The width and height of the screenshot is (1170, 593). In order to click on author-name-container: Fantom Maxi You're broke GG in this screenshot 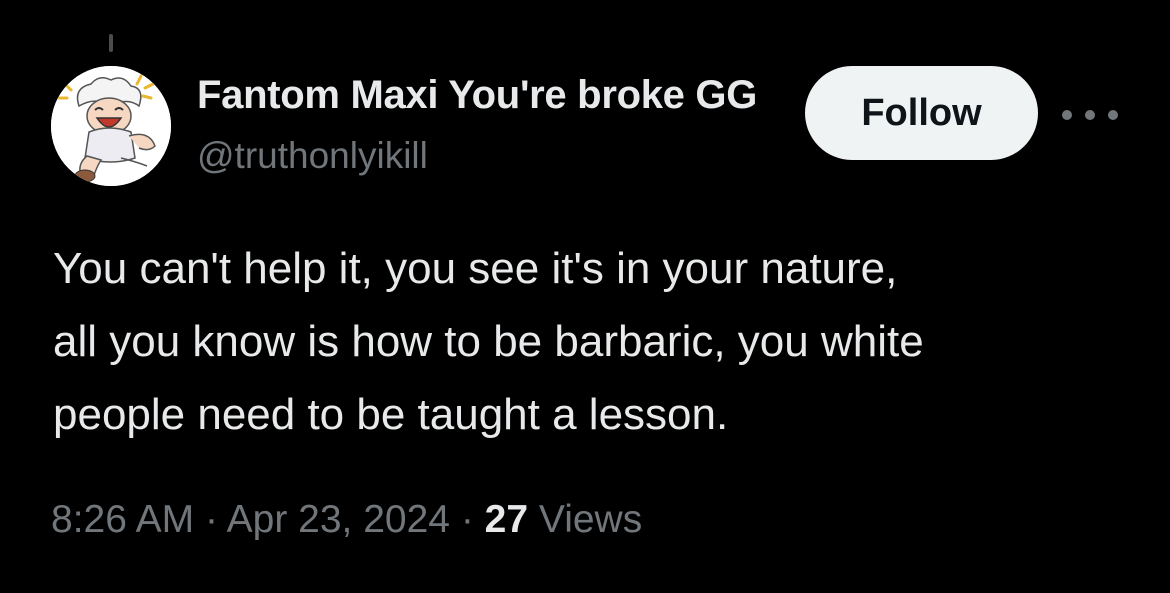, I will do `click(492, 96)`.